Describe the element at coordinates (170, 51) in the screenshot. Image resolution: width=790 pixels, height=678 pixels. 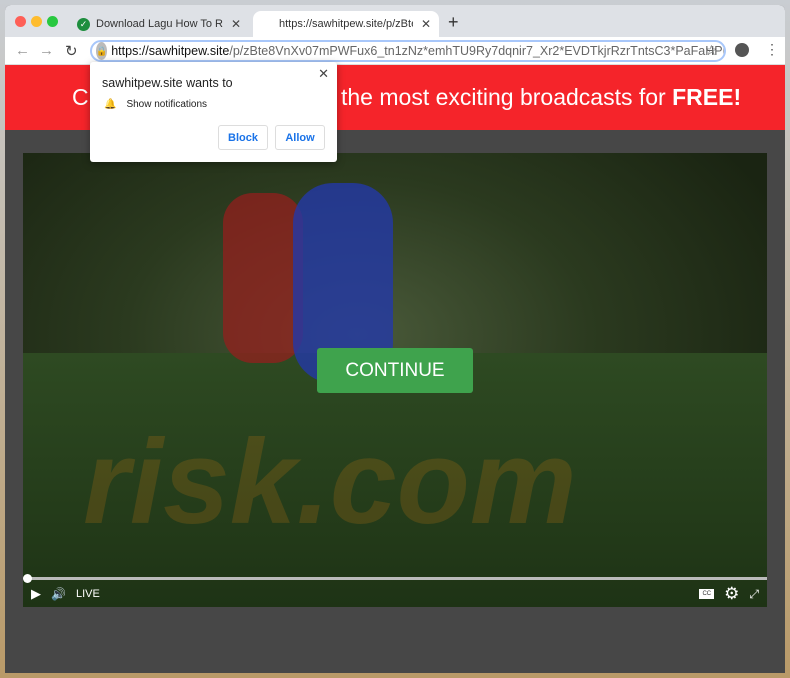
I see `url-host: https://sawhitpew.site` at that location.